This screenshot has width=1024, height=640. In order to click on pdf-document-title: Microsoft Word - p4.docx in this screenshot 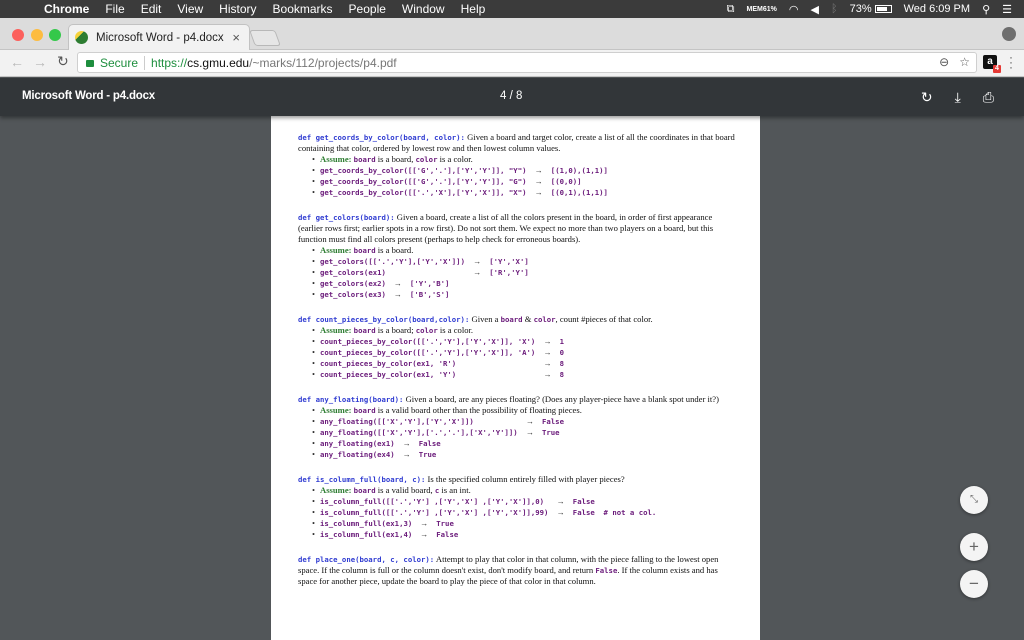, I will do `click(88, 96)`.